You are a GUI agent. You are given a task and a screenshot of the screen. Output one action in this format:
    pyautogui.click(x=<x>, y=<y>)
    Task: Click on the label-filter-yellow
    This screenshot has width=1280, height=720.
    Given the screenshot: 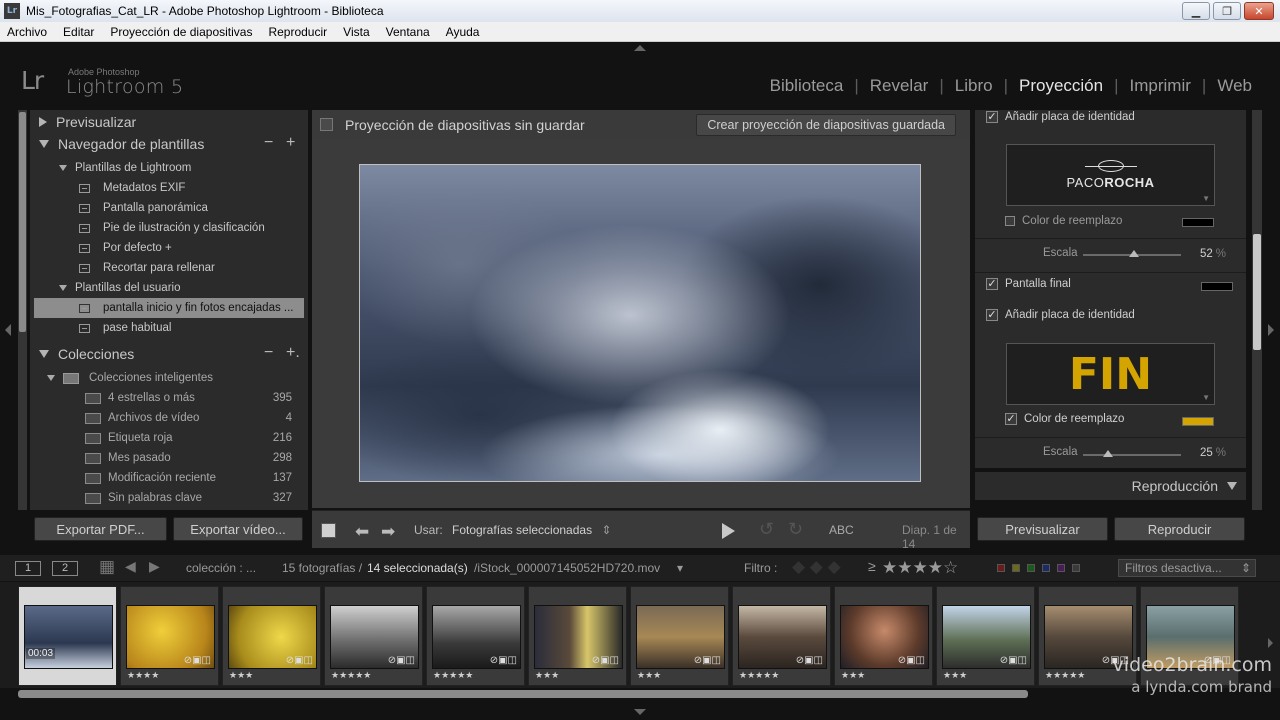 What is the action you would take?
    pyautogui.click(x=1016, y=568)
    